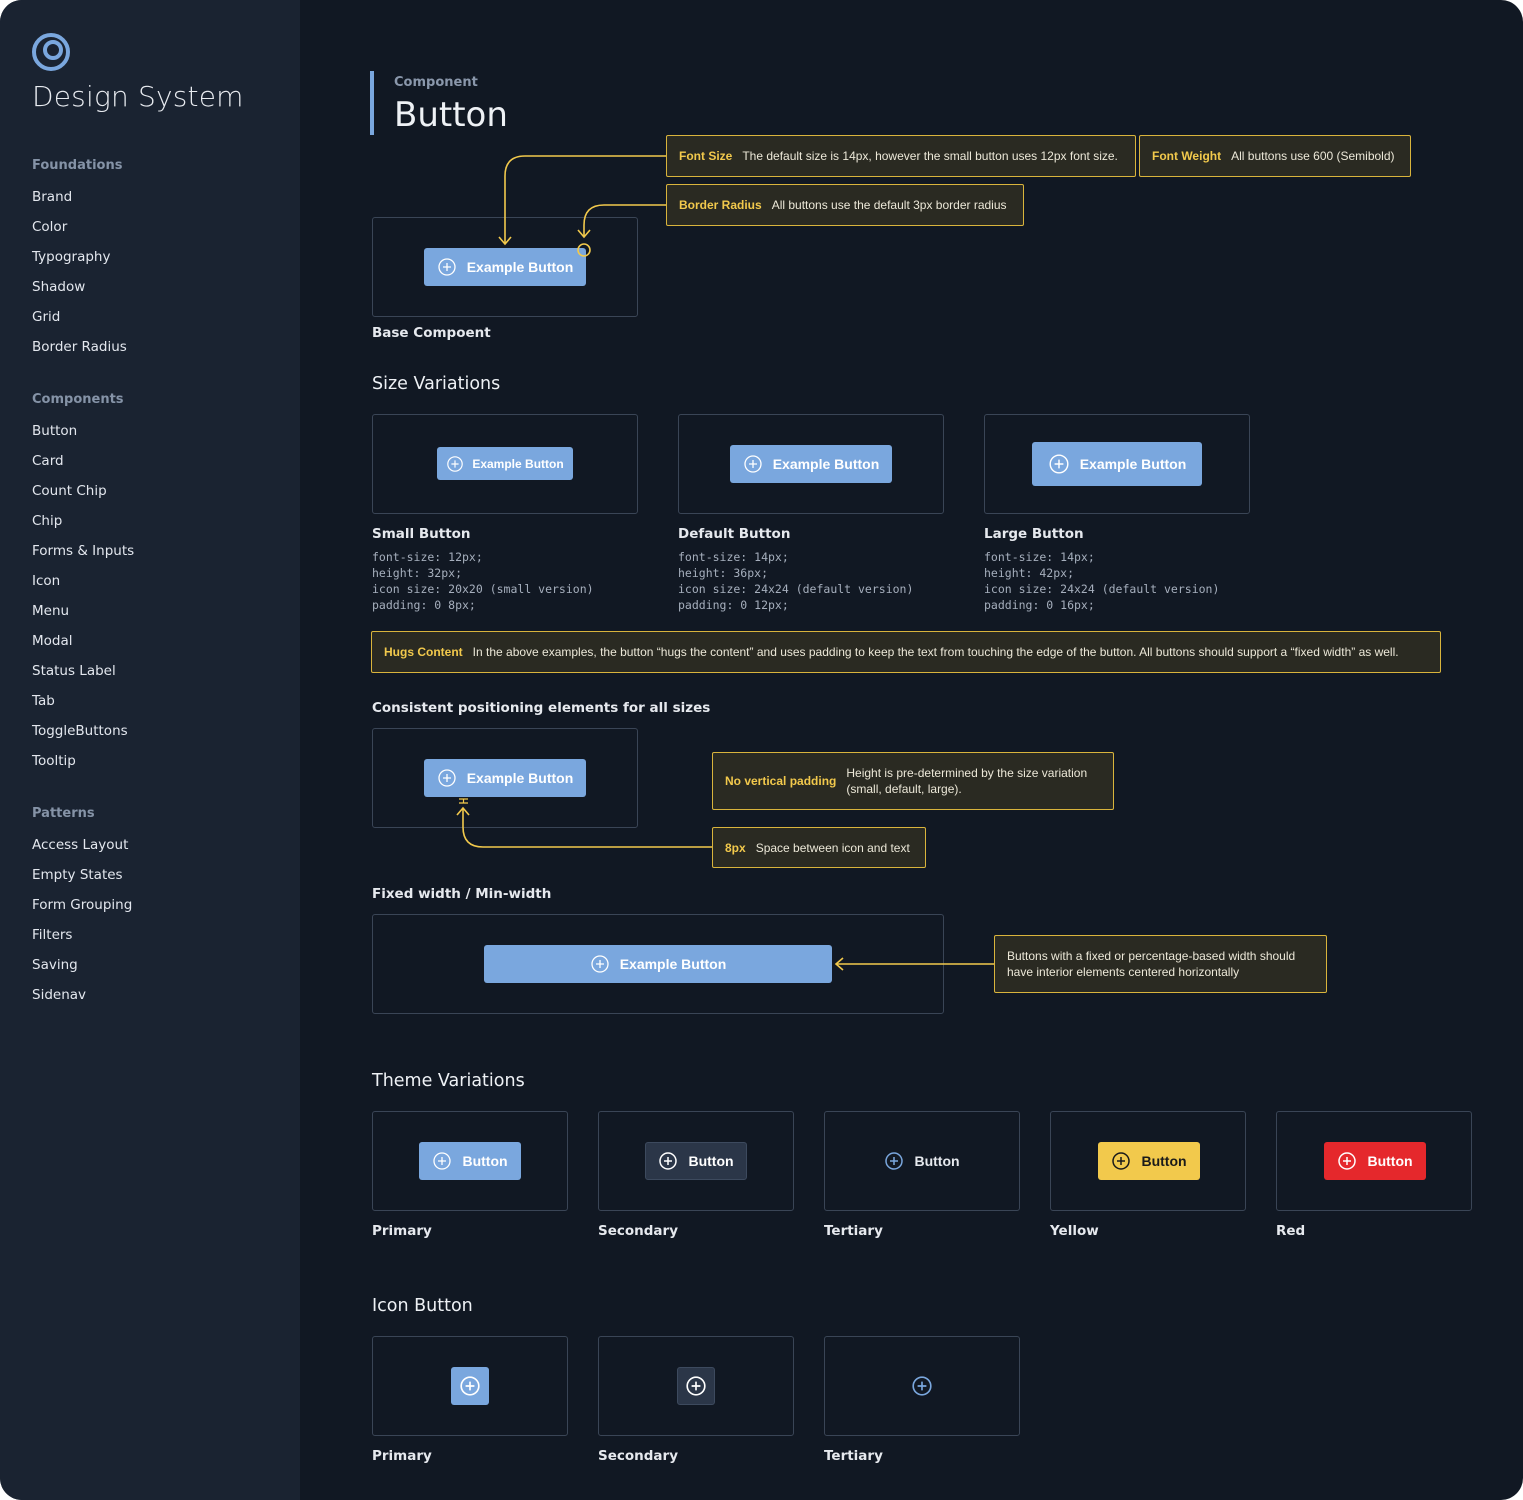 This screenshot has width=1523, height=1500. Describe the element at coordinates (83, 551) in the screenshot. I see `nav-item-forms-inputs: Forms & Inputs` at that location.